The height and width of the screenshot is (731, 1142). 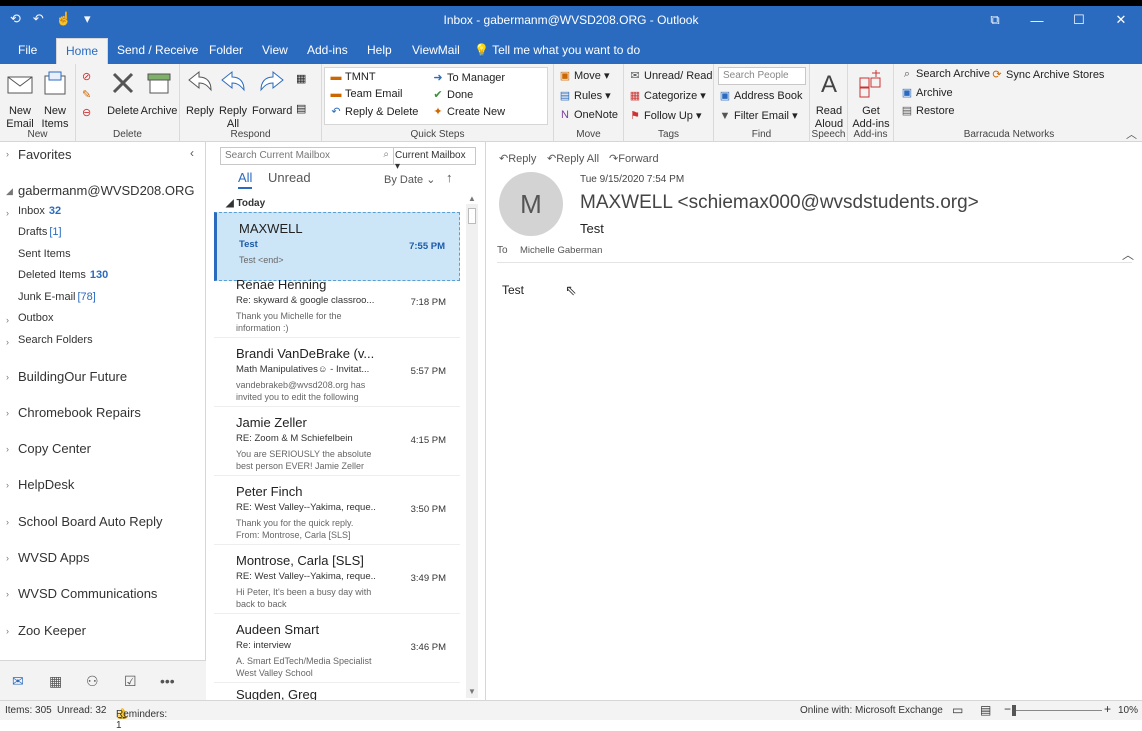 What do you see at coordinates (373, 111) in the screenshot?
I see `quickstep-reply-delete: ↶ Reply & Delete` at bounding box center [373, 111].